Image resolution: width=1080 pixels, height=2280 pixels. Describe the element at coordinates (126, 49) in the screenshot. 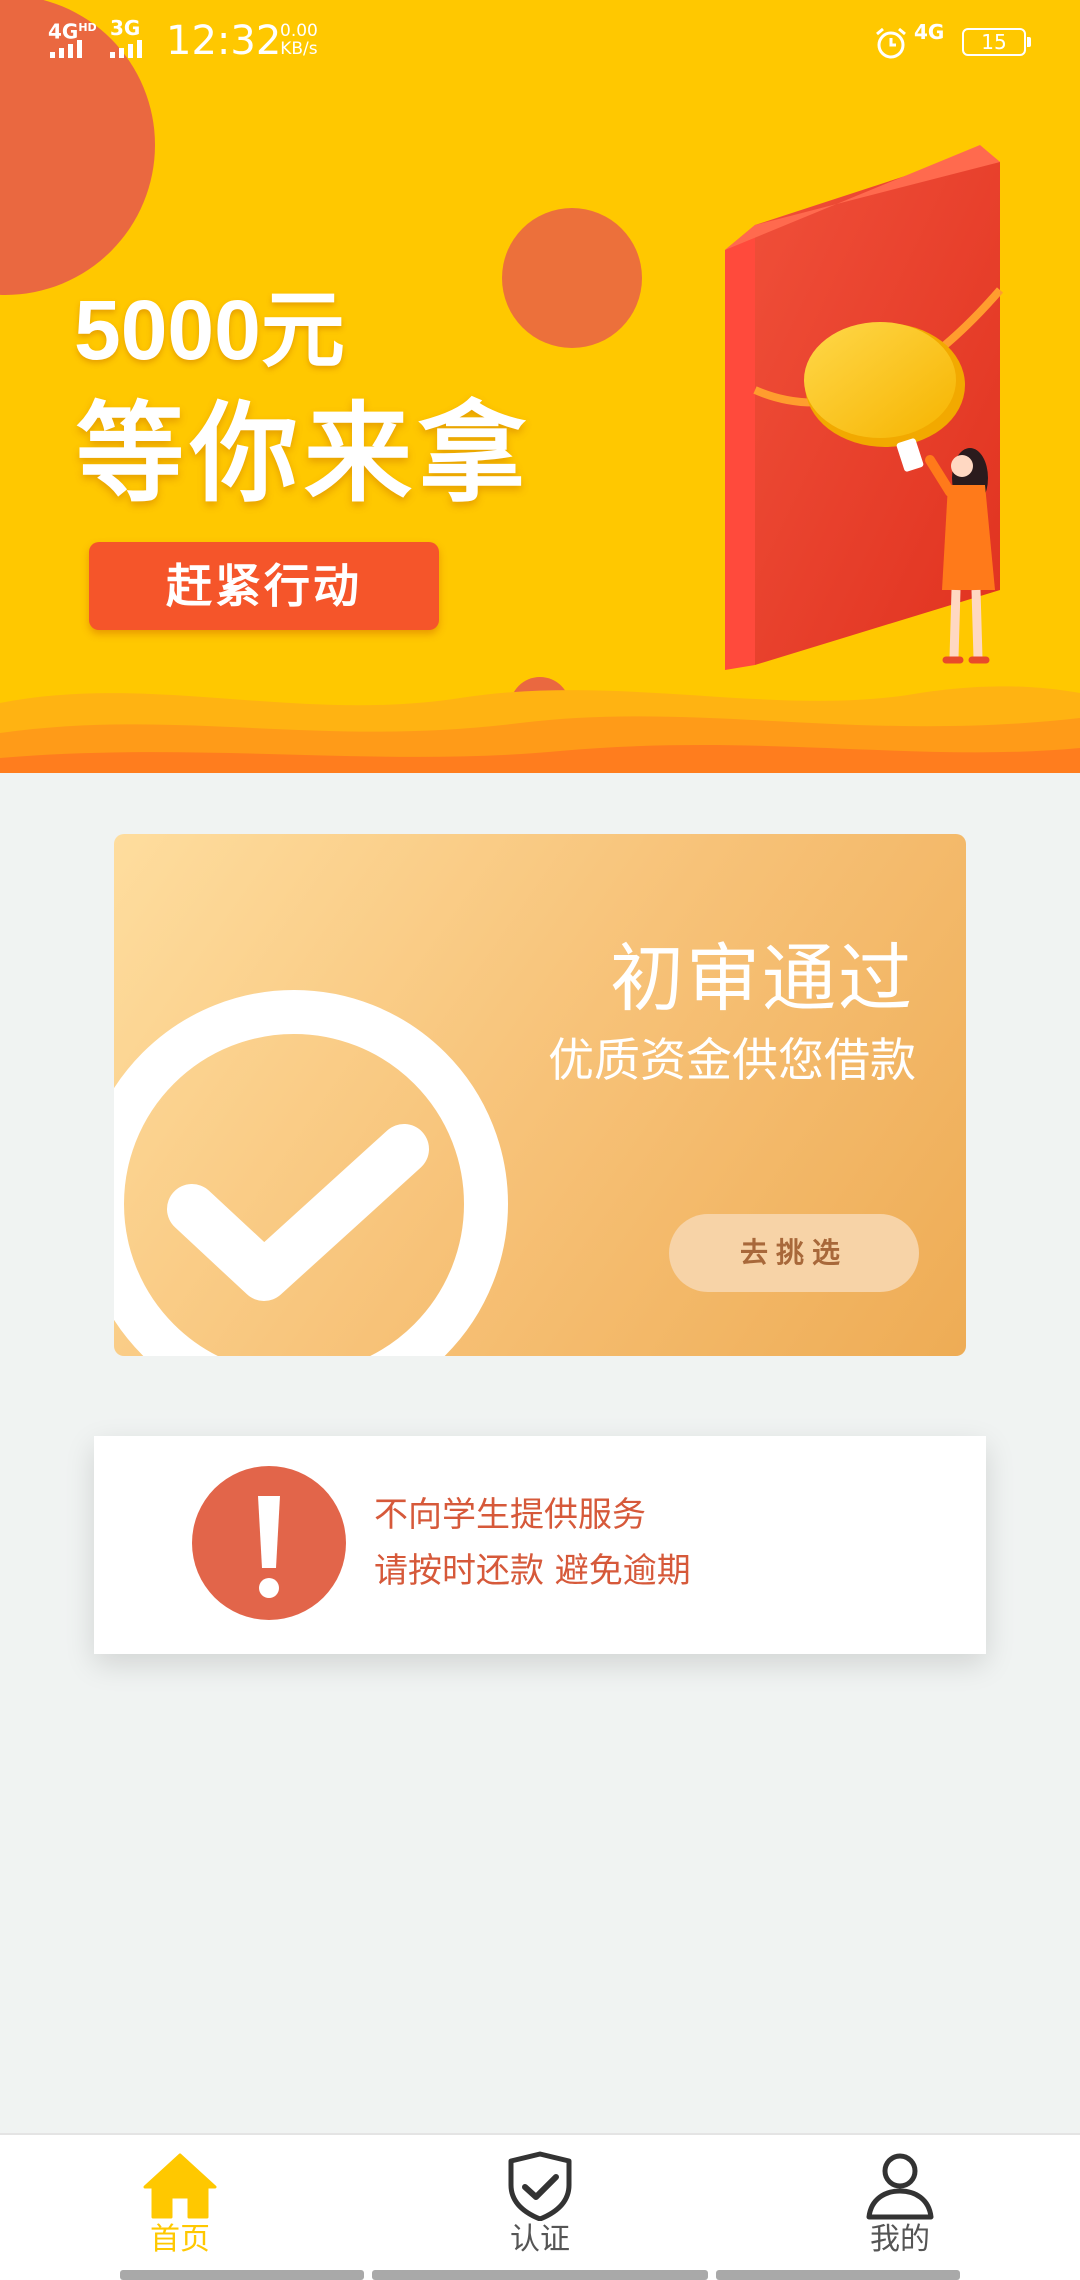

I see `signal-strength-2-icon` at that location.